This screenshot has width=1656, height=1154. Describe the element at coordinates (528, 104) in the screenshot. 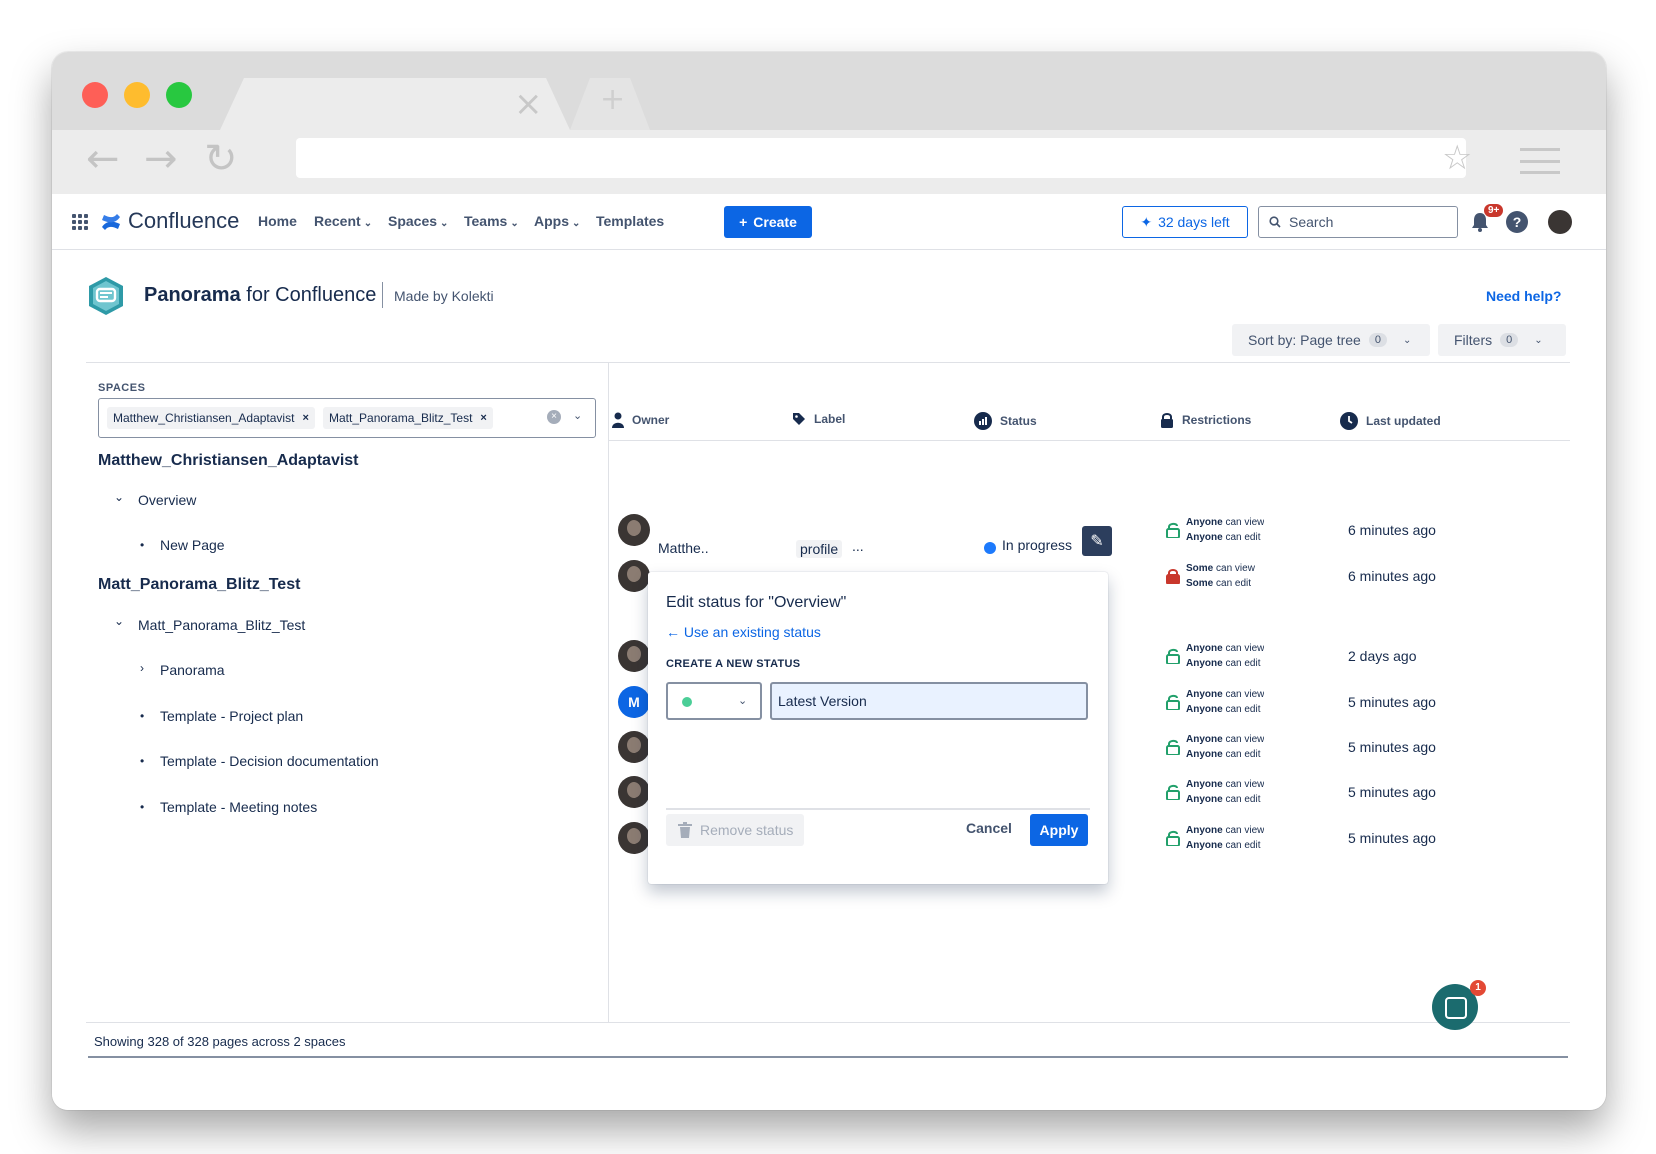

I see `tab-close-icon: ×` at that location.